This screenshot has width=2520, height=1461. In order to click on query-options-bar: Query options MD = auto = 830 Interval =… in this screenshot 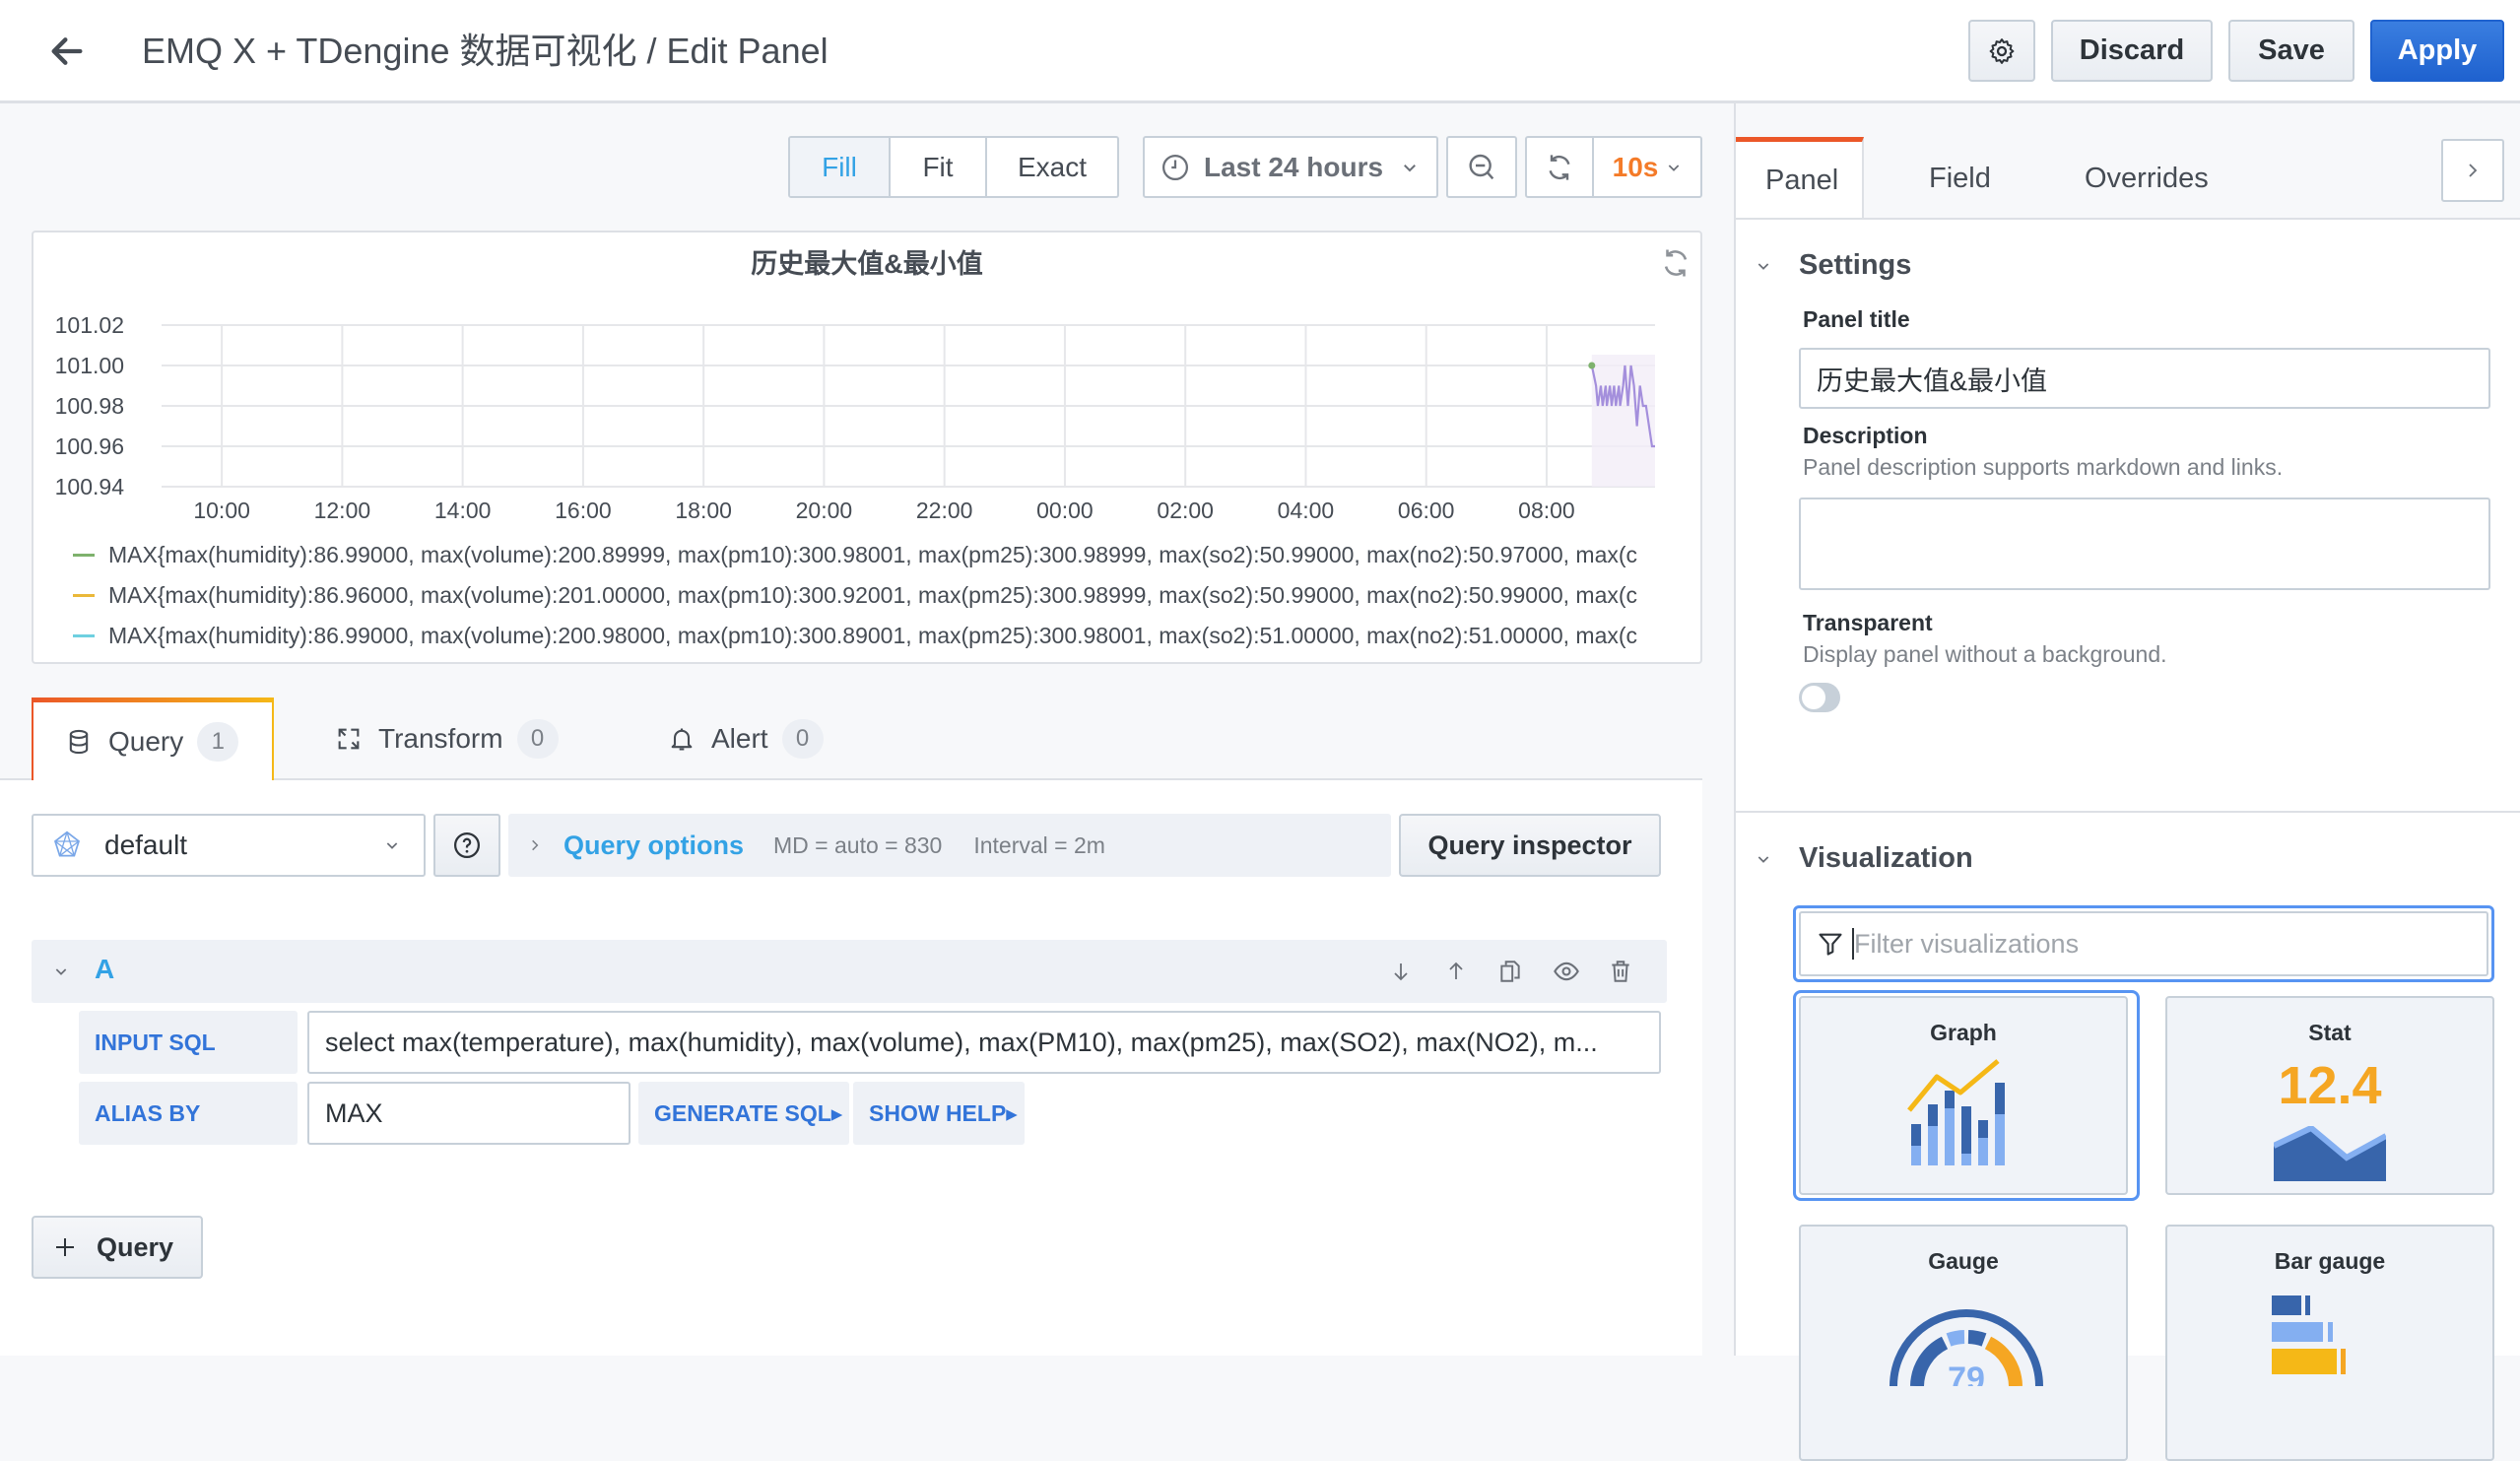, I will do `click(949, 845)`.